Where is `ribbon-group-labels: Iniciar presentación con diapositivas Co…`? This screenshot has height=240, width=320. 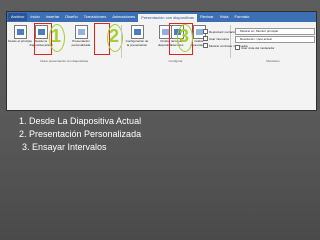 ribbon-group-labels: Iniciar presentación con diapositivas Co… is located at coordinates (161, 61).